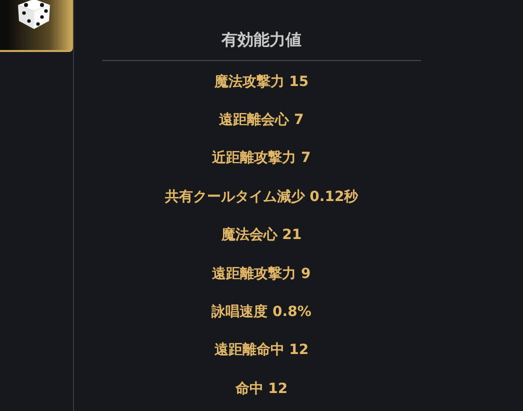 The image size is (523, 411). I want to click on stat-text: 遠距離命中 12, so click(261, 350).